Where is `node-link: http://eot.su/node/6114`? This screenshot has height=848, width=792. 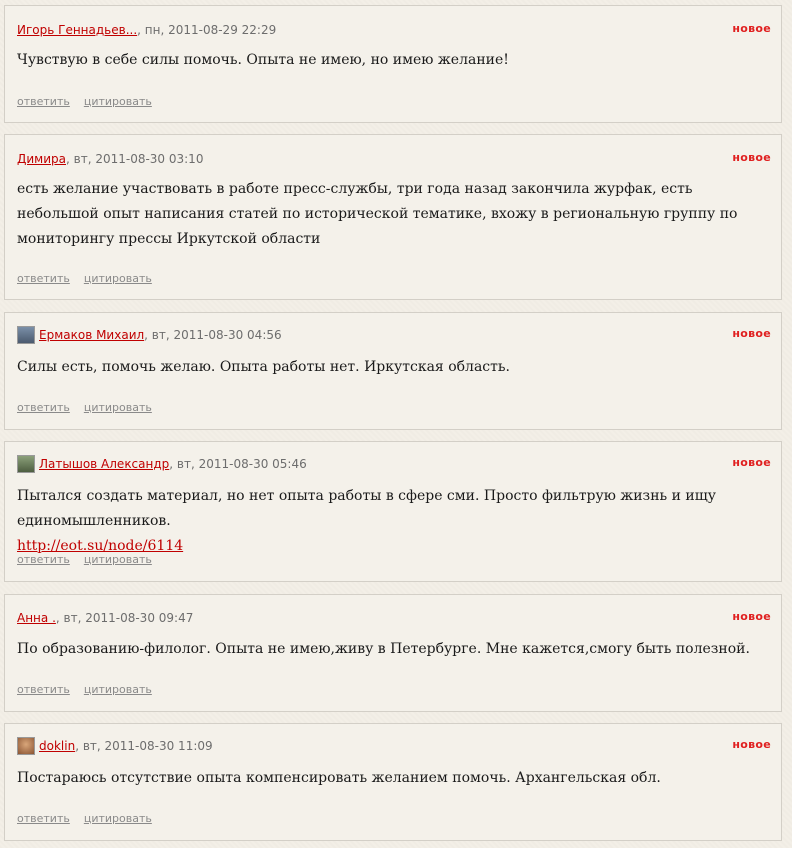 node-link: http://eot.su/node/6114 is located at coordinates (100, 546).